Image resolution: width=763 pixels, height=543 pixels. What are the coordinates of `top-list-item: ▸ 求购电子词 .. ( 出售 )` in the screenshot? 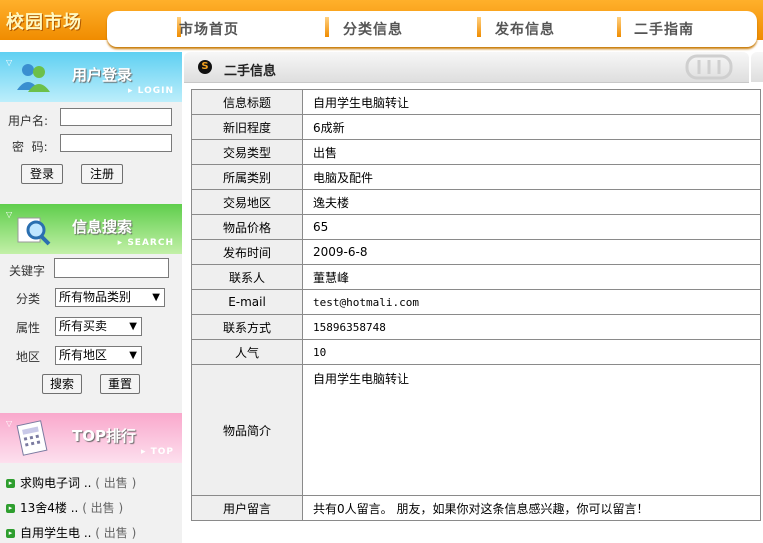 It's located at (71, 482).